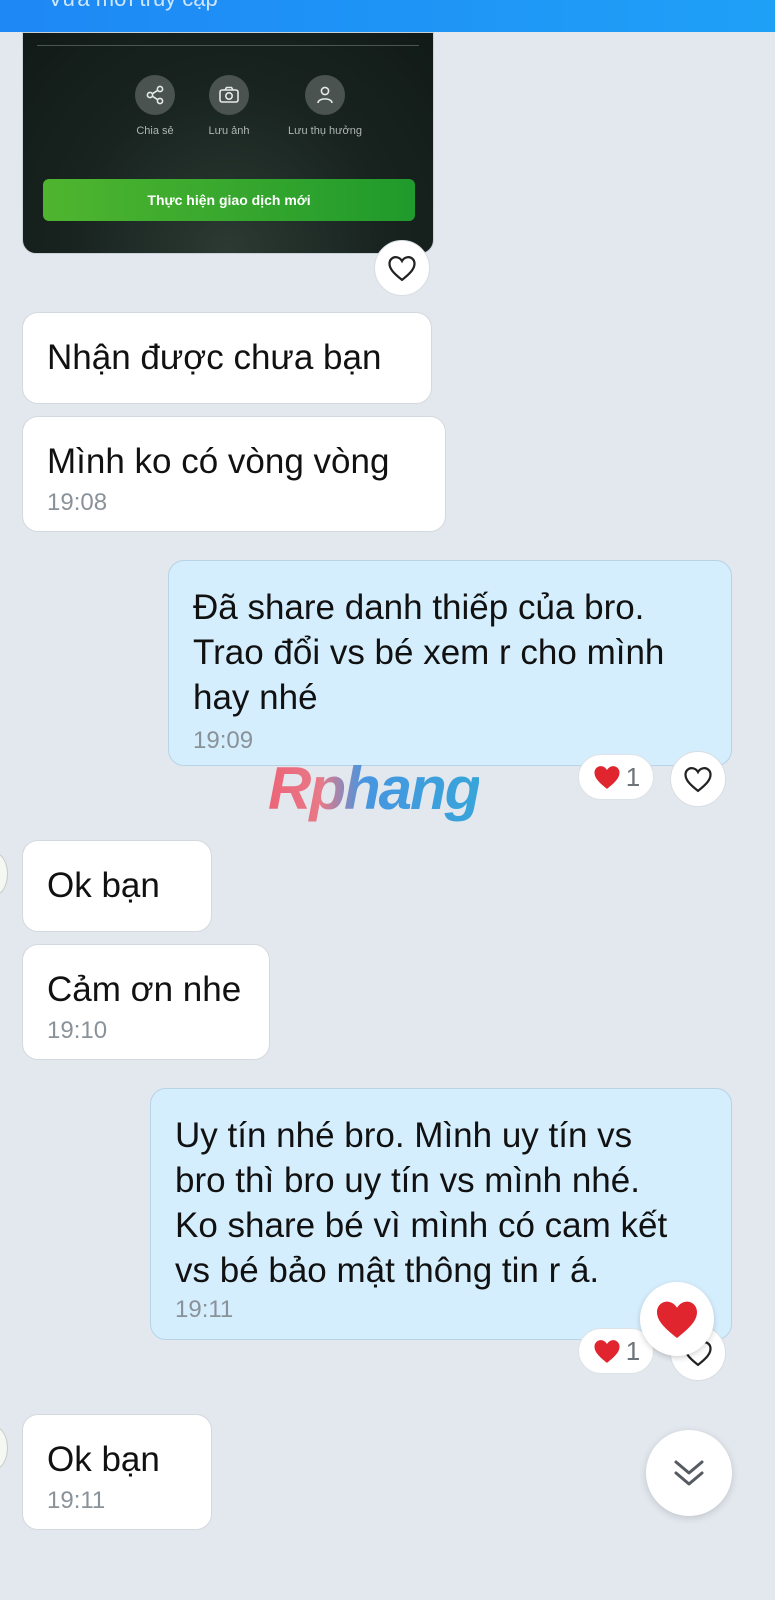  Describe the element at coordinates (133, 6) in the screenshot. I see `last-seen-status: Vừa mới truy cập` at that location.